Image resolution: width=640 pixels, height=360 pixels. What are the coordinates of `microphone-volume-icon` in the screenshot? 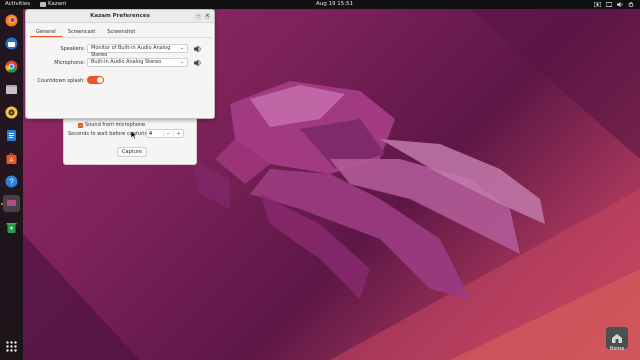 It's located at (198, 63).